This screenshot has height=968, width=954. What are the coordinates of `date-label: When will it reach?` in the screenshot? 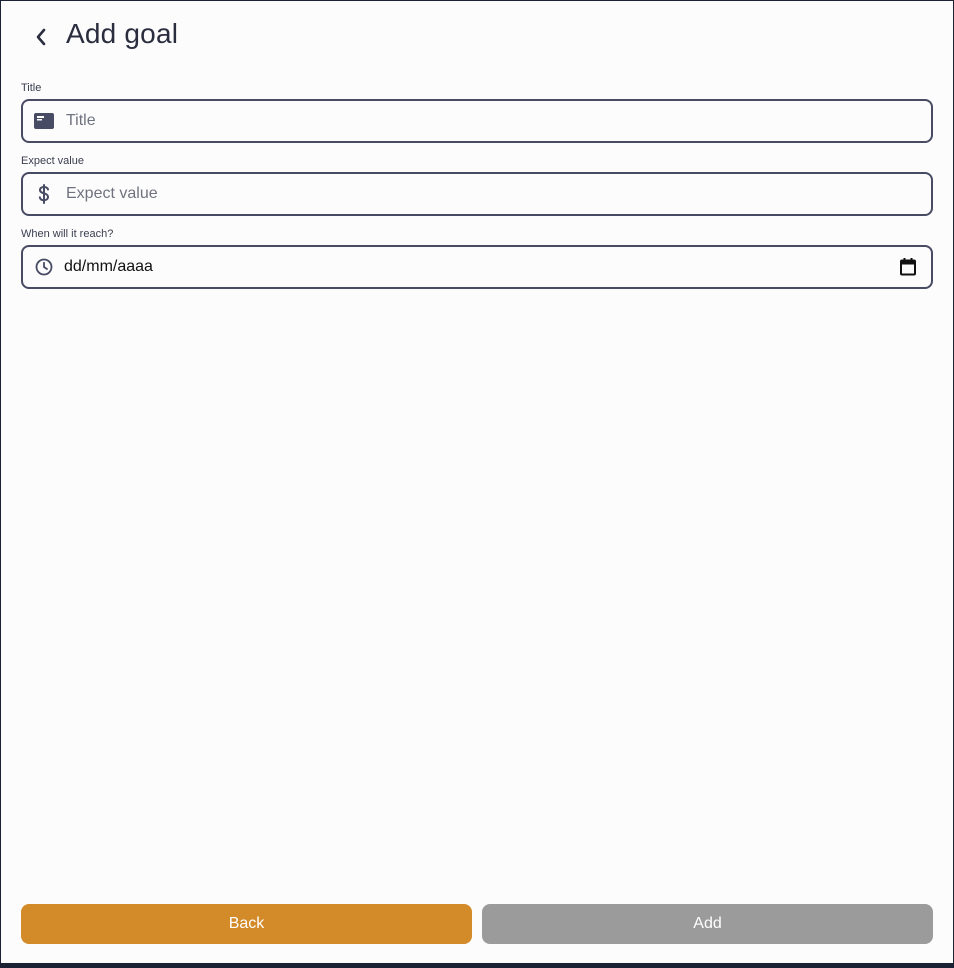 It's located at (67, 234).